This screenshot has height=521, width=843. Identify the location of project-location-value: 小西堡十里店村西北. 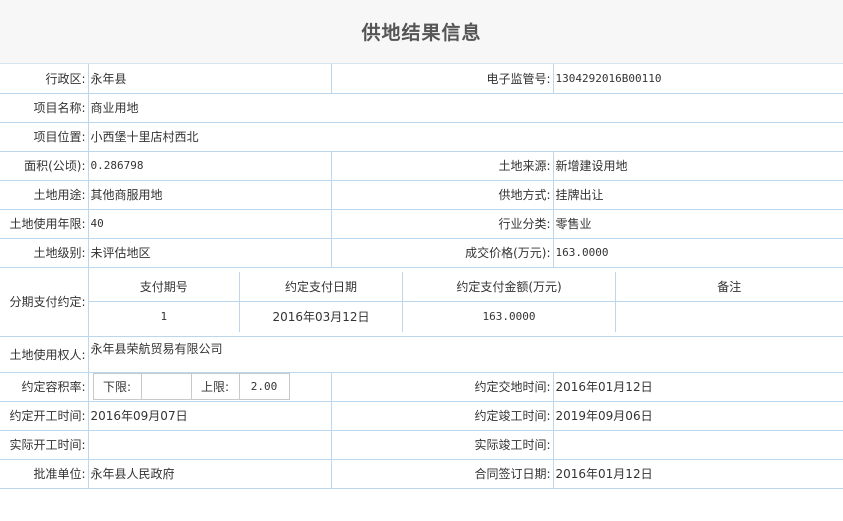
(465, 137).